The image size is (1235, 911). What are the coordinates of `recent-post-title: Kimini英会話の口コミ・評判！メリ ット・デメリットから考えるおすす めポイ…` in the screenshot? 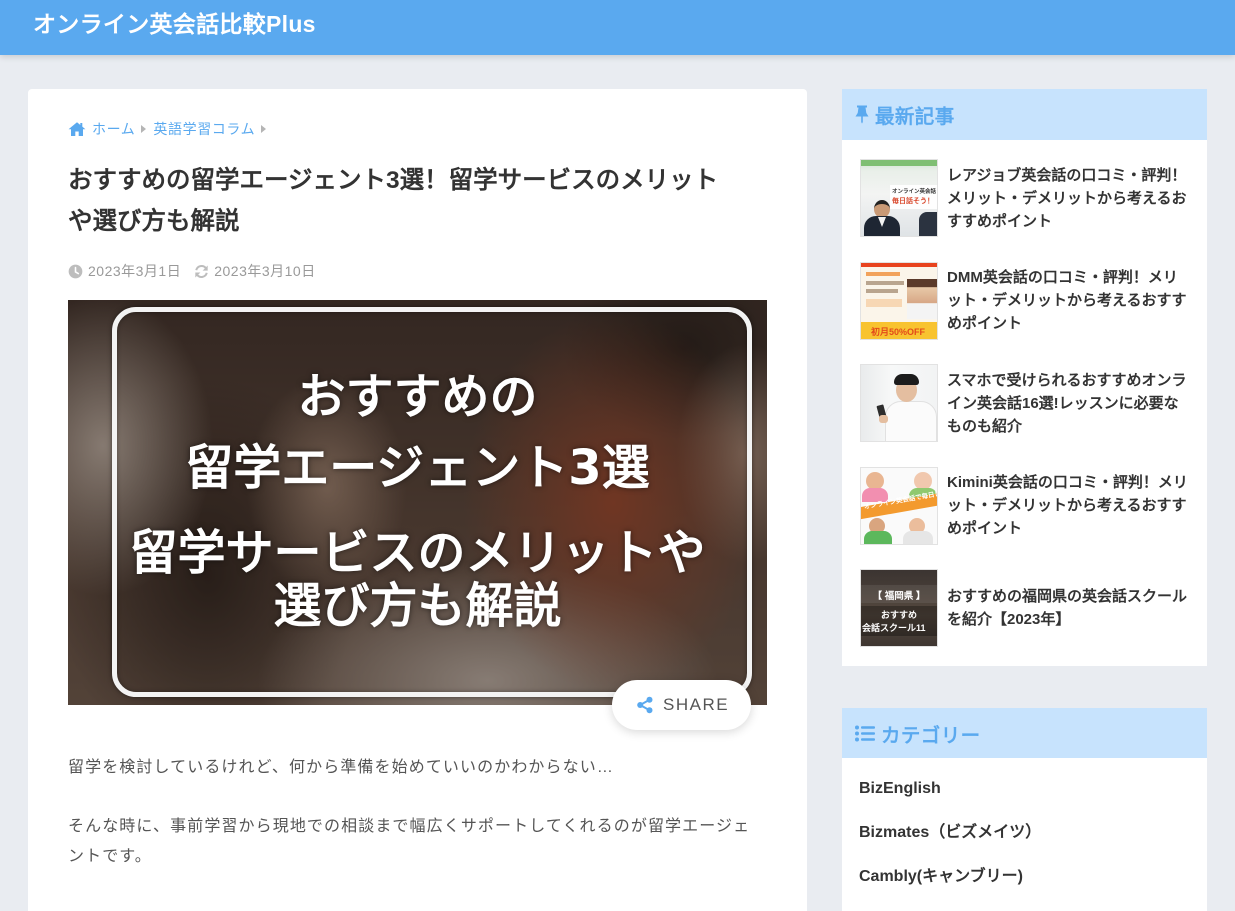 It's located at (1067, 505).